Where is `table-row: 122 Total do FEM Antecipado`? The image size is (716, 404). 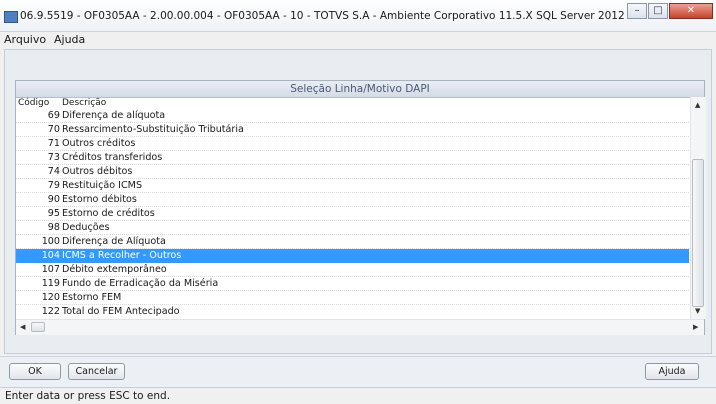
table-row: 122 Total do FEM Antecipado is located at coordinates (352, 311).